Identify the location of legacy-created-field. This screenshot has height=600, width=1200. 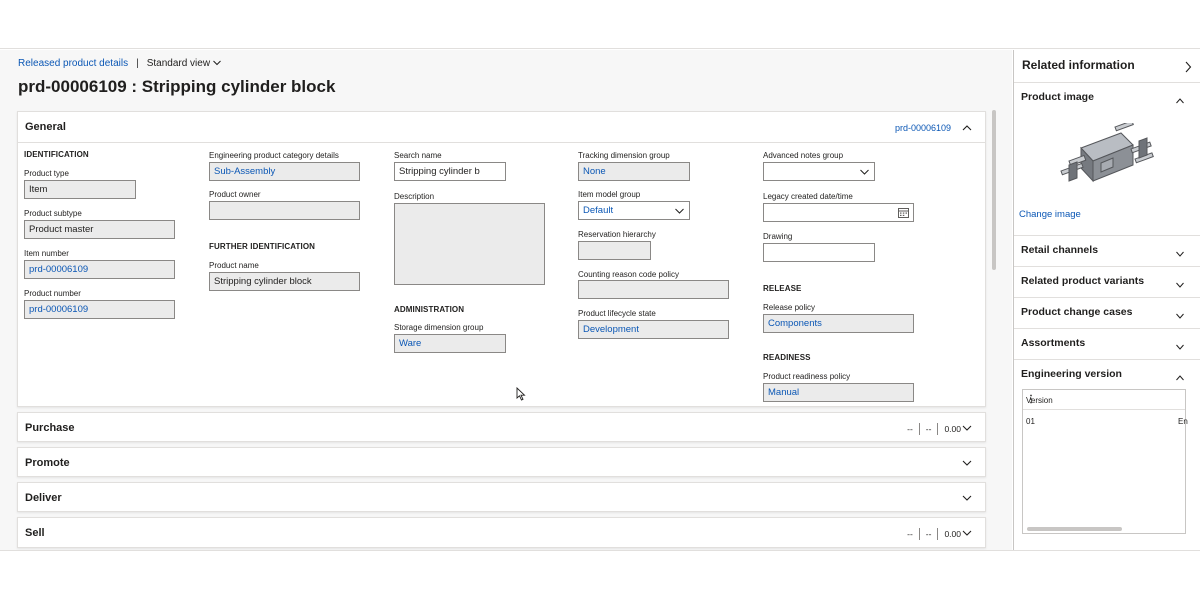
(838, 212).